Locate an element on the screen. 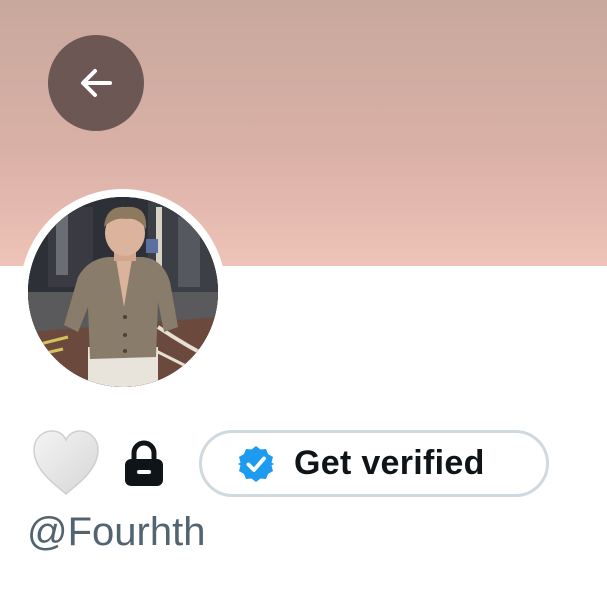 This screenshot has height=596, width=607. avatar-photo is located at coordinates (123, 292).